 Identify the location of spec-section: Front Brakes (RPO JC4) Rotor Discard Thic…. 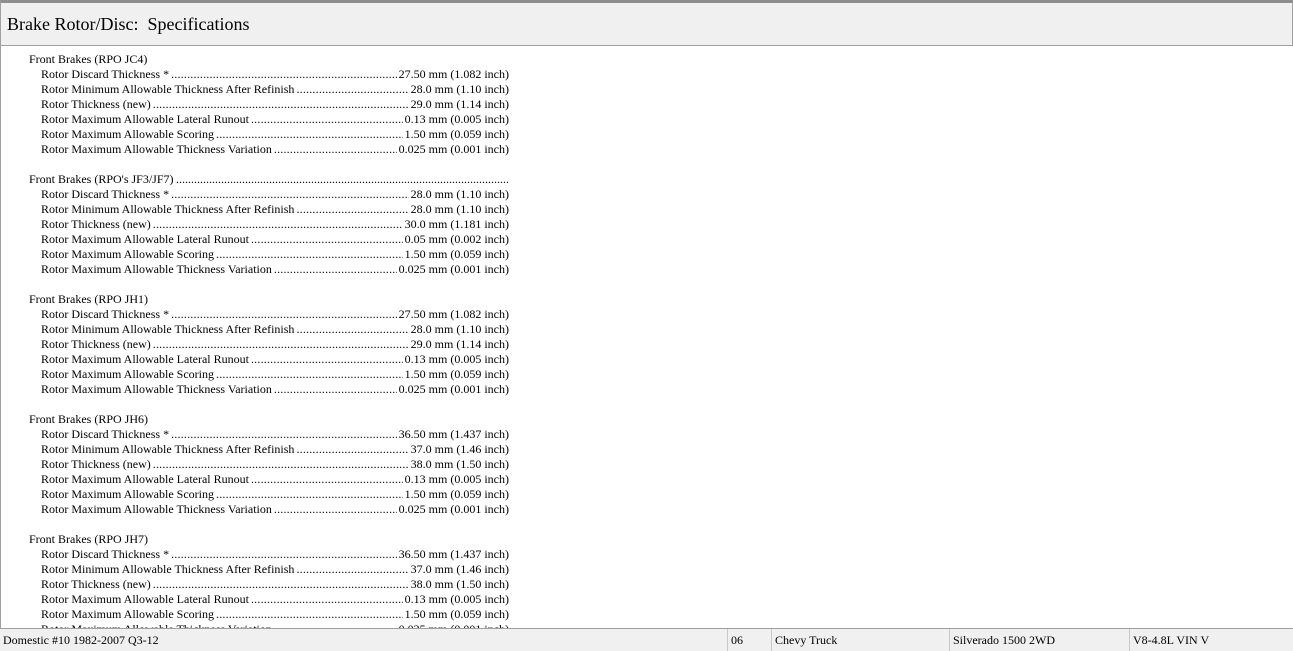
(289, 104).